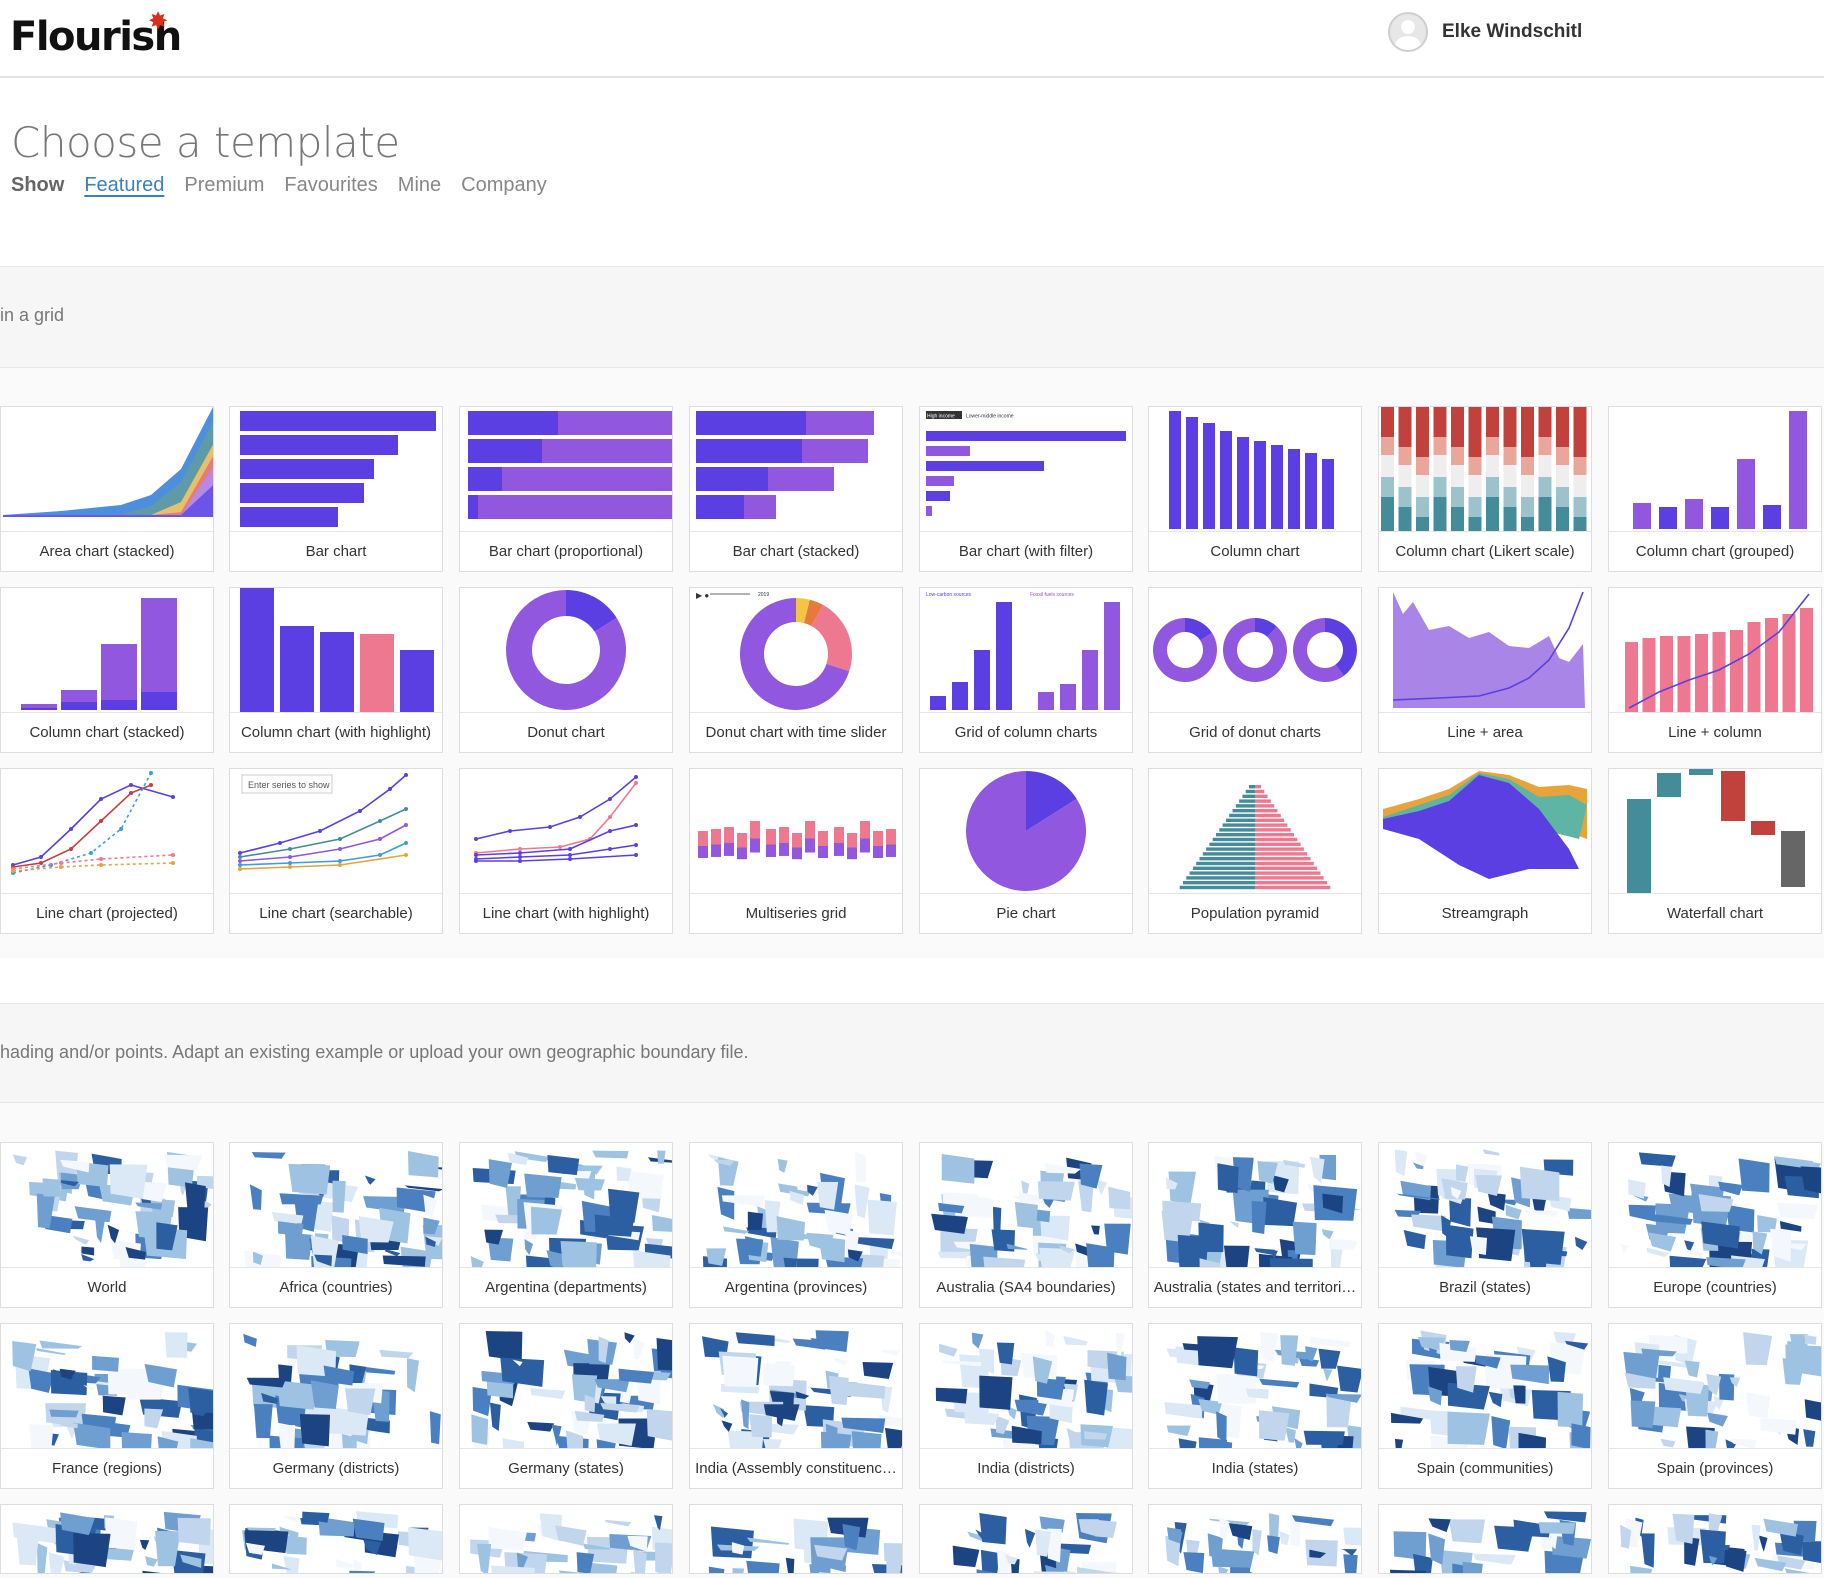  Describe the element at coordinates (504, 185) in the screenshot. I see `filter-company: Company` at that location.